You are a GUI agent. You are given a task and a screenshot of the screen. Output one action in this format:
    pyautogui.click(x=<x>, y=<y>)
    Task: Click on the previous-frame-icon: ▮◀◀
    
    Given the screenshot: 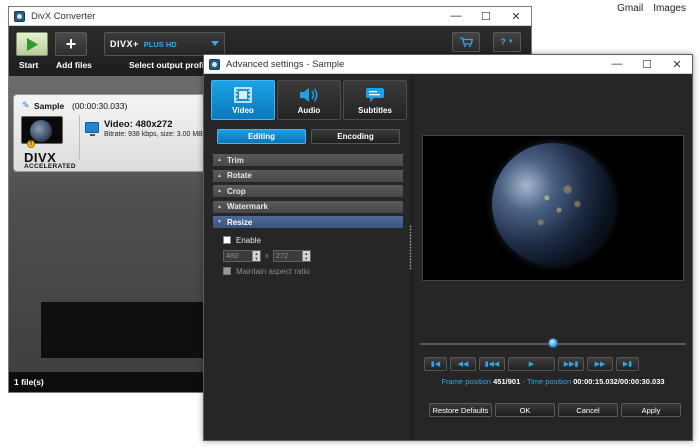 What is the action you would take?
    pyautogui.click(x=492, y=364)
    